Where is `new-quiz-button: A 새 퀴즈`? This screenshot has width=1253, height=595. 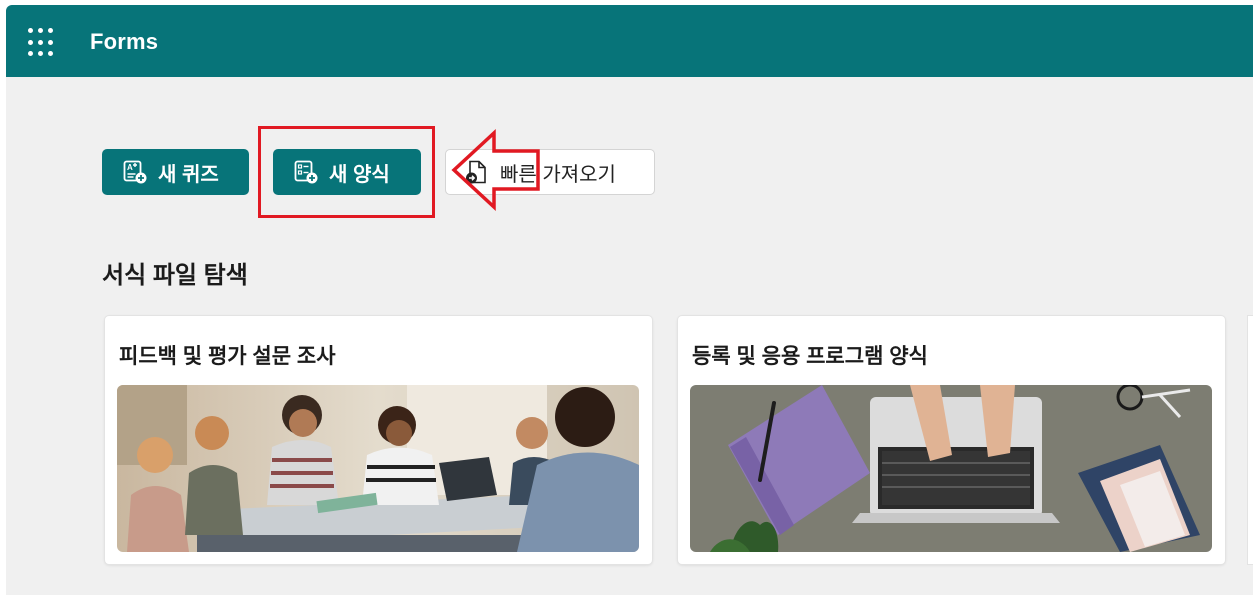
new-quiz-button: A 새 퀴즈 is located at coordinates (175, 172).